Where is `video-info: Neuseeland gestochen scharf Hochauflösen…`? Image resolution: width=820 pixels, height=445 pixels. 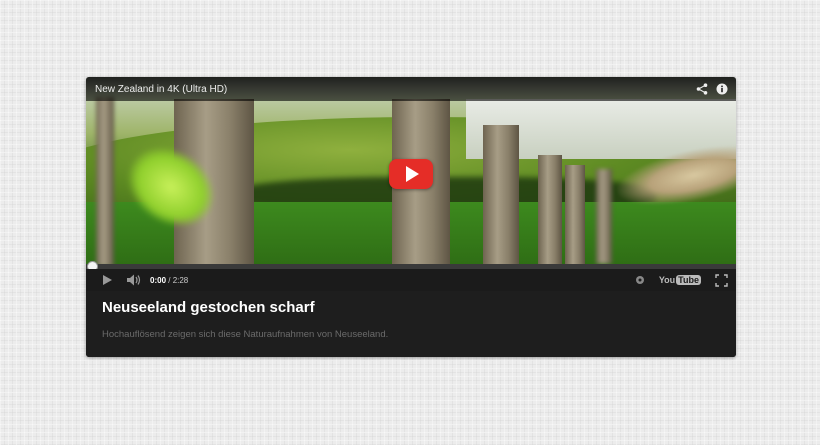 video-info: Neuseeland gestochen scharf Hochauflösen… is located at coordinates (411, 324).